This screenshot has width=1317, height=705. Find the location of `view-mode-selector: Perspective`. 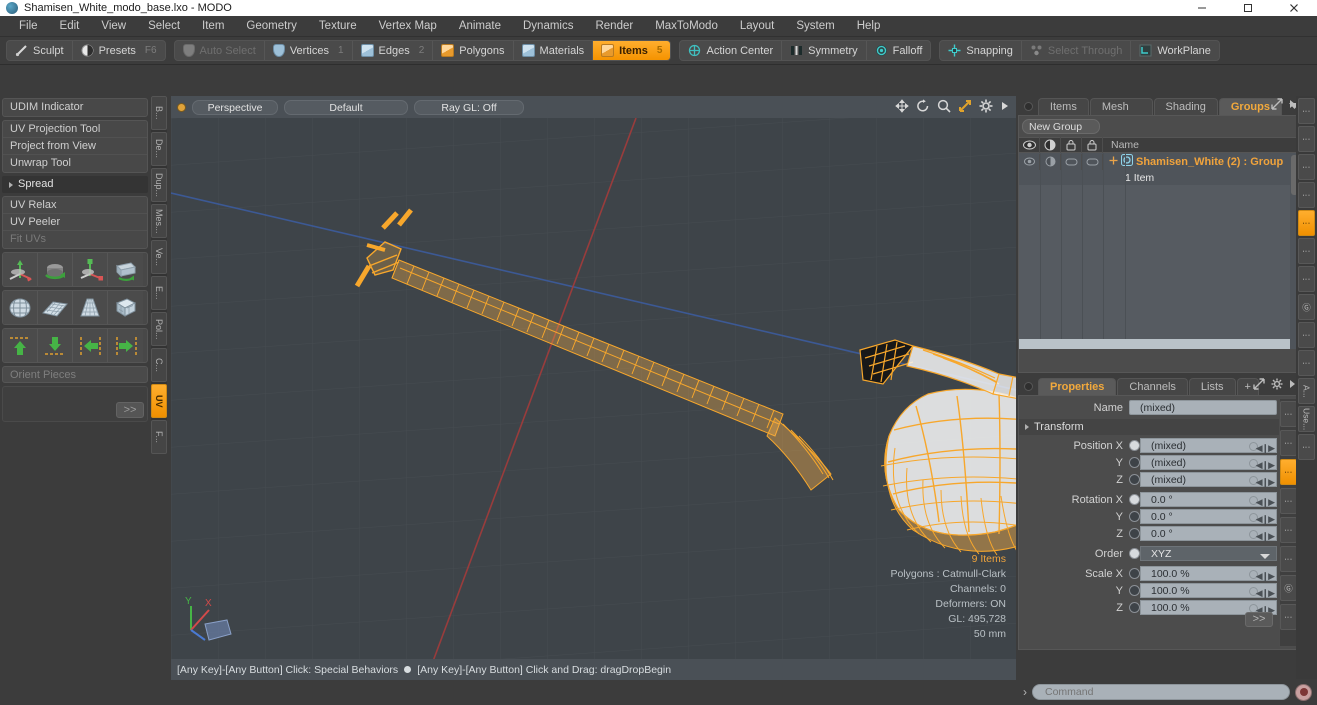

view-mode-selector: Perspective is located at coordinates (235, 107).